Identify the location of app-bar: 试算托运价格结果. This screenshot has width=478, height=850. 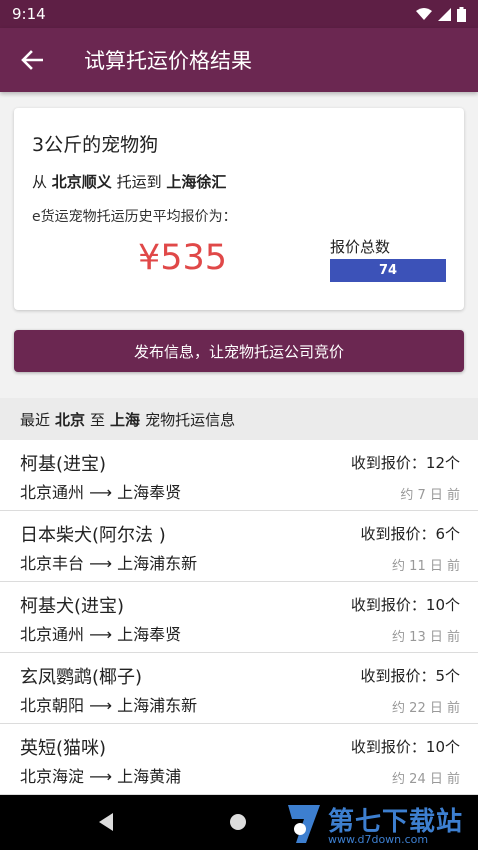
(239, 60).